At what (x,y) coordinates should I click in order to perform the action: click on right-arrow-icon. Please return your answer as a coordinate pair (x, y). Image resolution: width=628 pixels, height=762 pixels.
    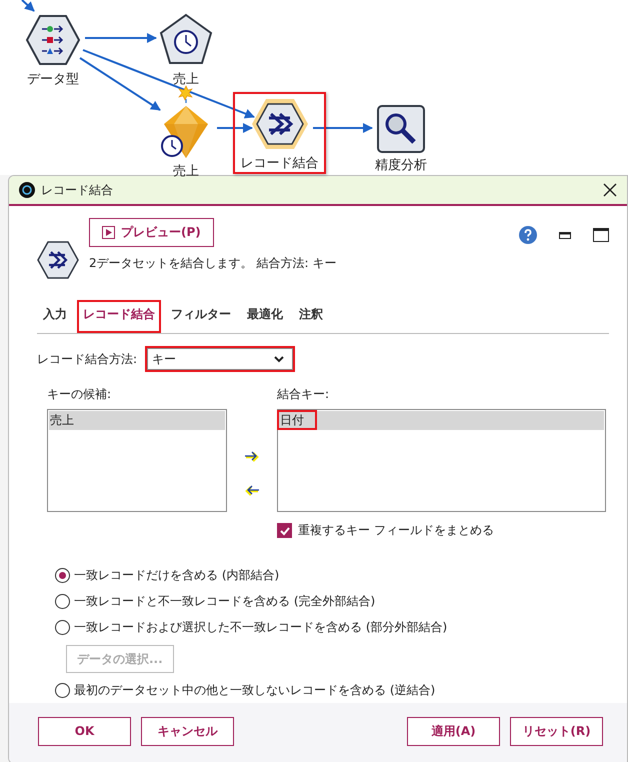
    Looking at the image, I should click on (252, 456).